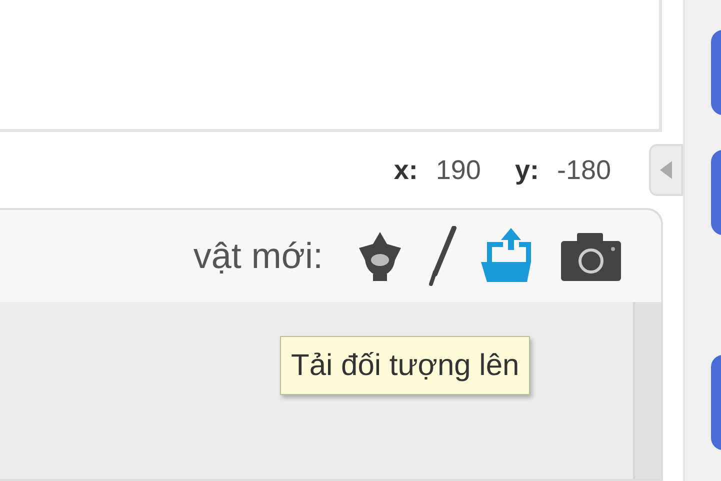  What do you see at coordinates (526, 170) in the screenshot?
I see `y-label: y:` at bounding box center [526, 170].